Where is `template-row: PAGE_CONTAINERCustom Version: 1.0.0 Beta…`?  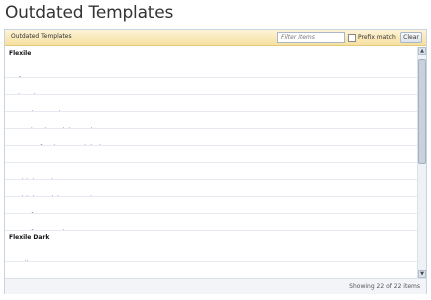 template-row: PAGE_CONTAINERCustom Version: 1.0.0 Beta… is located at coordinates (211, 154).